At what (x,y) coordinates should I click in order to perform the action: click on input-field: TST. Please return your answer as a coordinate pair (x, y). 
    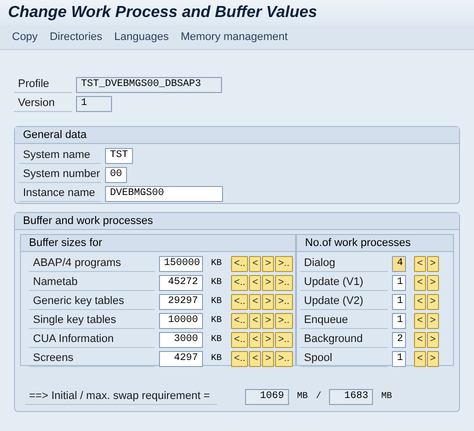
    Looking at the image, I should click on (119, 156).